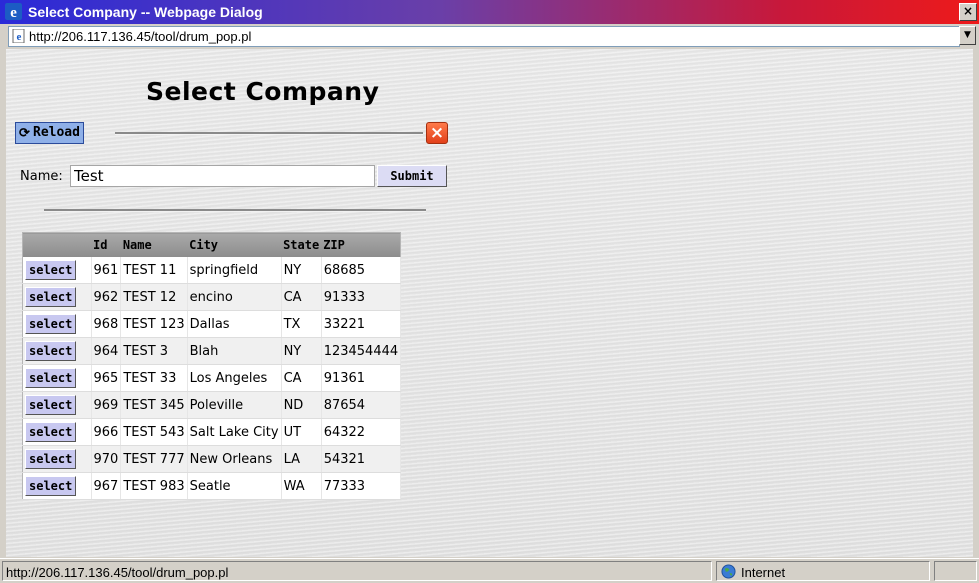 The image size is (979, 583). I want to click on reload-divider, so click(269, 133).